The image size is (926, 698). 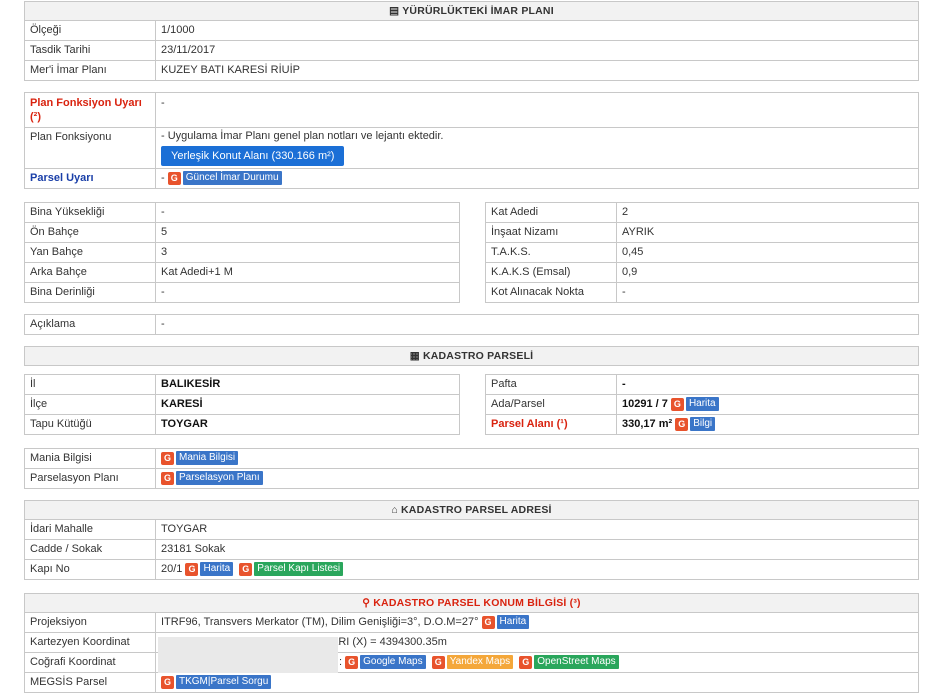 I want to click on tapu-kutugu-label: Tapu Kütüğü, so click(x=90, y=424).